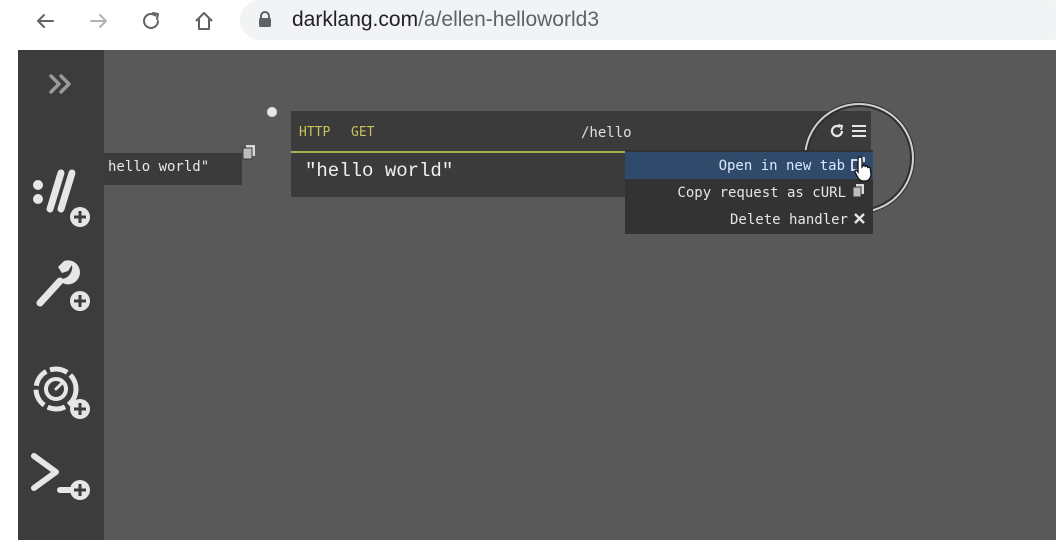  I want to click on forward-icon, so click(99, 21).